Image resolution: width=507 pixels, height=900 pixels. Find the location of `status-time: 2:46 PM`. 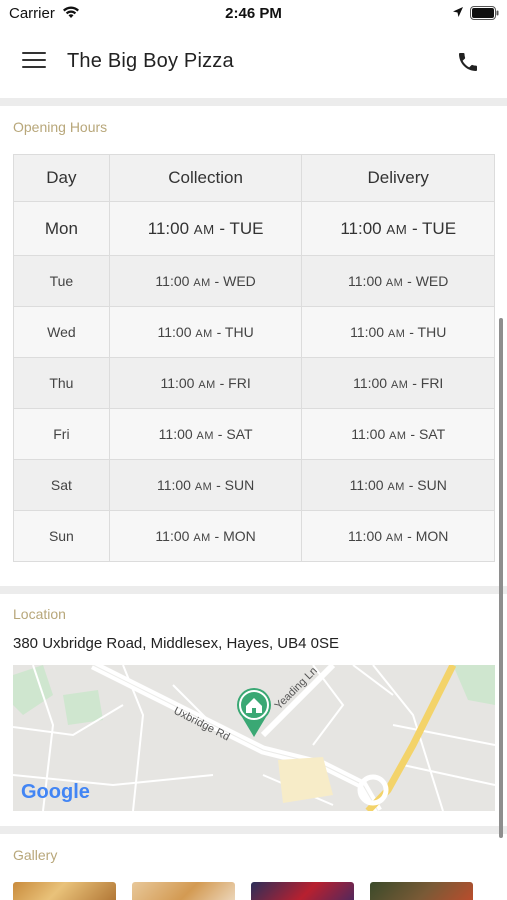

status-time: 2:46 PM is located at coordinates (253, 13).